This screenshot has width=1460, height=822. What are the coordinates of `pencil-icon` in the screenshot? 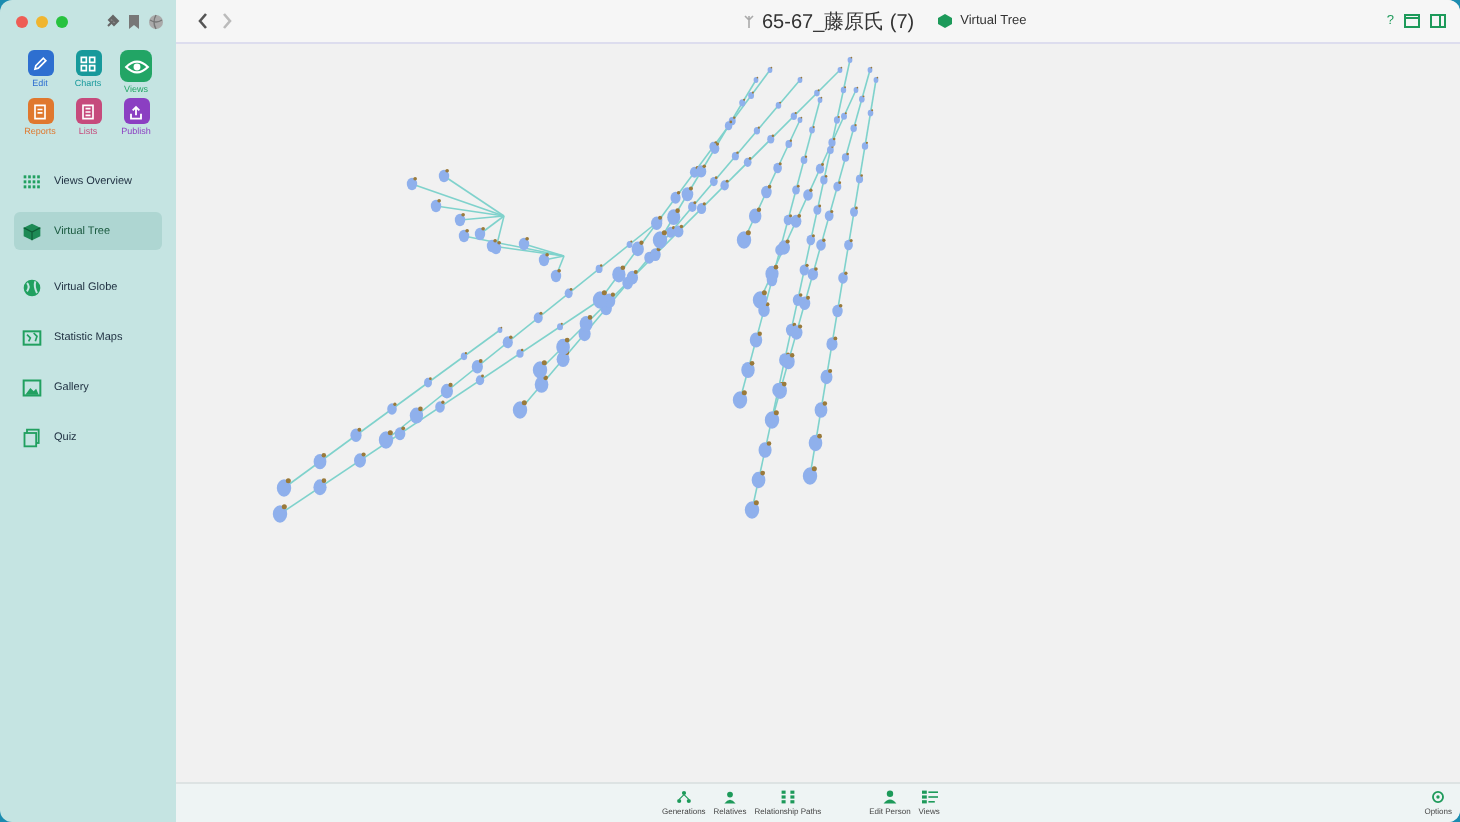 It's located at (40, 63).